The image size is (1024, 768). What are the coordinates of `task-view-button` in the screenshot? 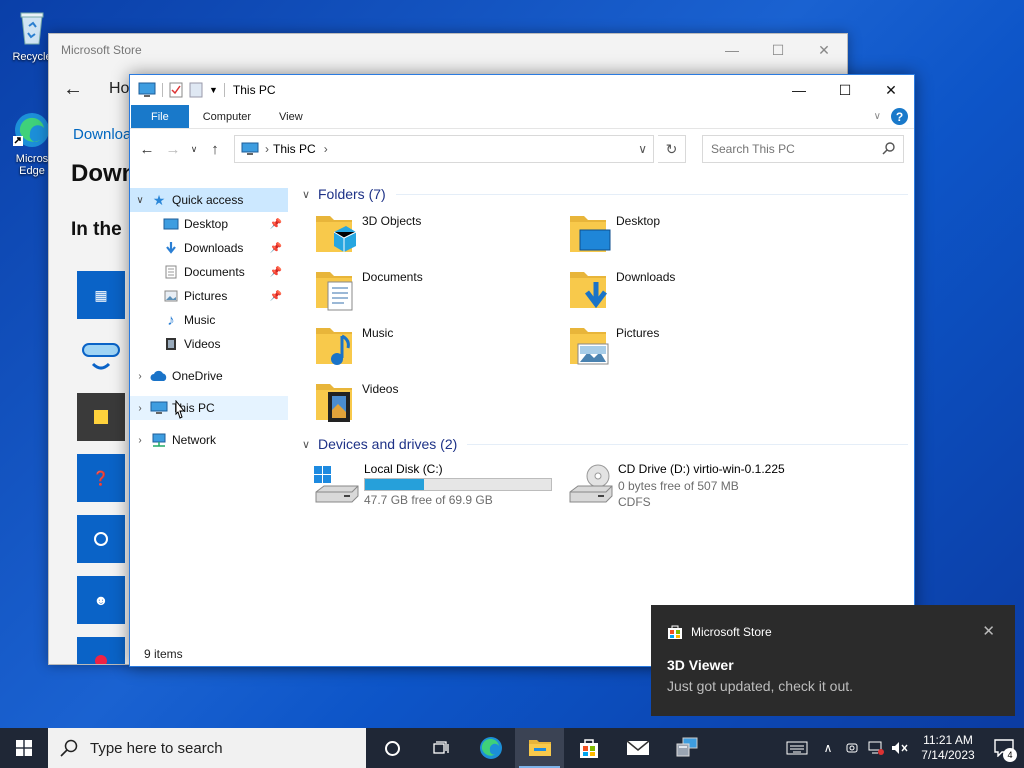 It's located at (441, 748).